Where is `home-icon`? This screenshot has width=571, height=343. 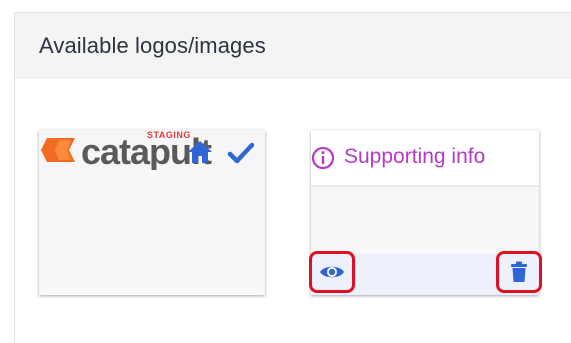 home-icon is located at coordinates (200, 152).